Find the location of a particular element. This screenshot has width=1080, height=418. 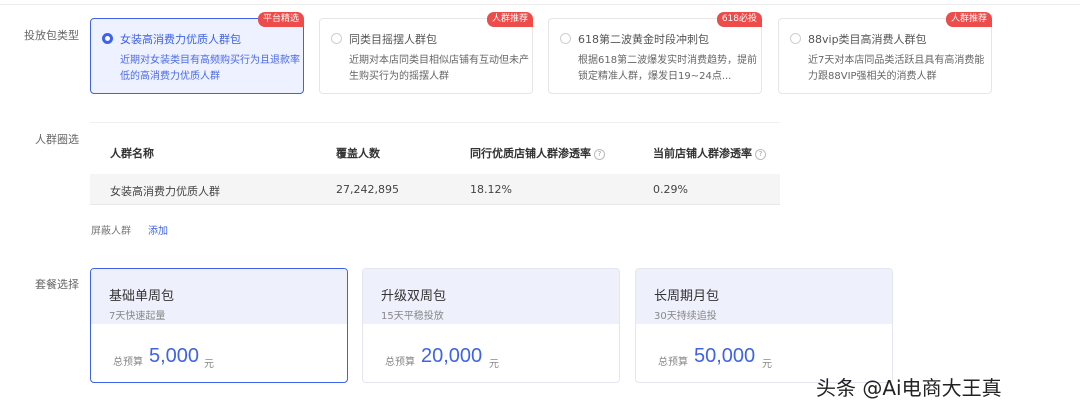

plan-subtitle: 15天平稳投放 is located at coordinates (412, 316).